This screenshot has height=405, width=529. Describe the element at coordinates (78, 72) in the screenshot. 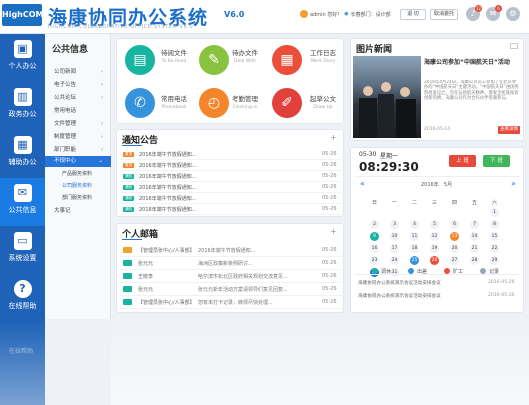

I see `subnav-company-news: 公司新闻 ›` at that location.